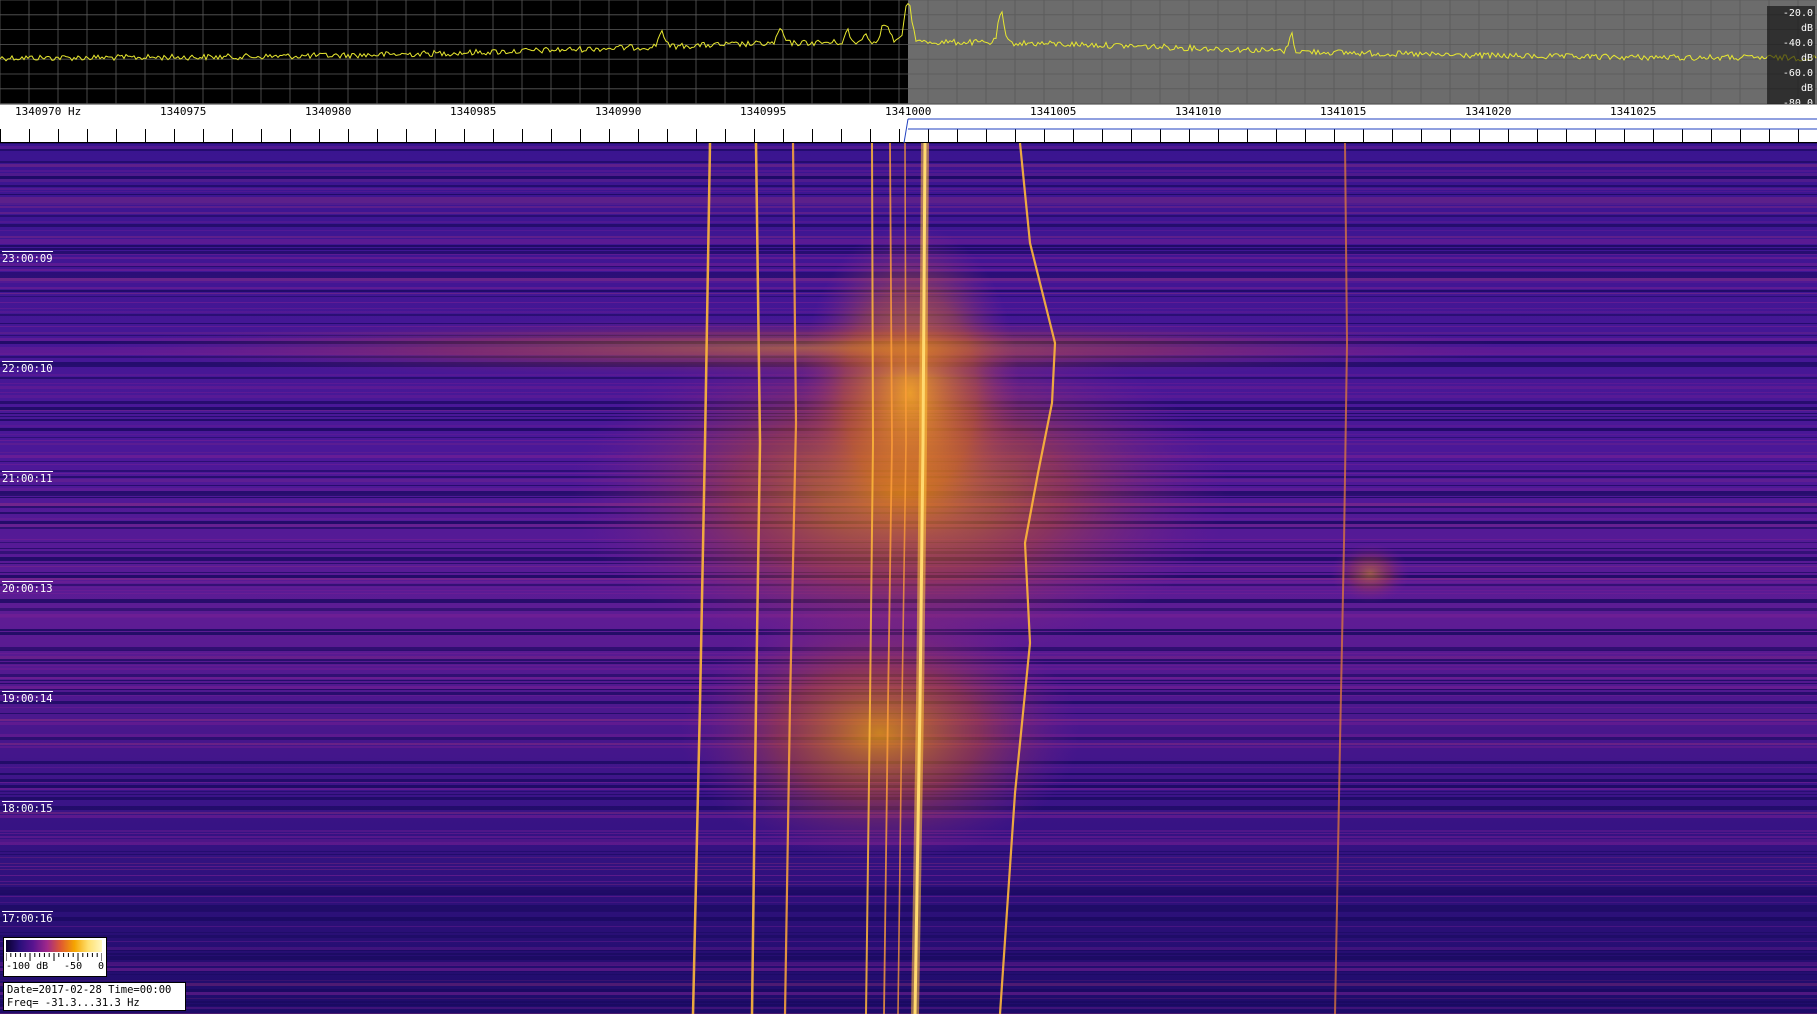 This screenshot has height=1014, width=1817. Describe the element at coordinates (1488, 111) in the screenshot. I see `frequency-label: 1341020` at that location.